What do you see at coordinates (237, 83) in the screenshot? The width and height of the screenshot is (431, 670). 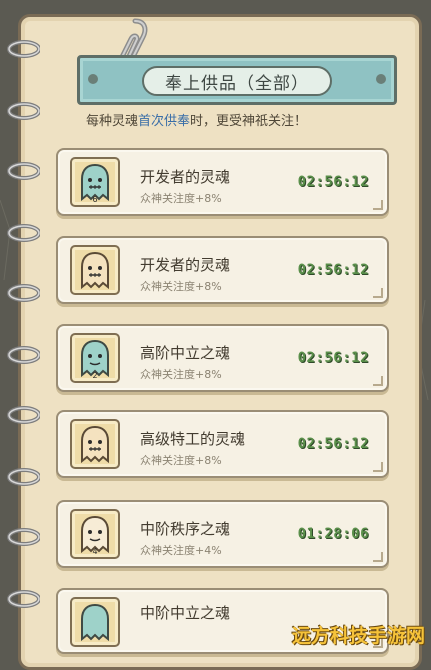 I see `page-title: 奉上供品（全部）` at bounding box center [237, 83].